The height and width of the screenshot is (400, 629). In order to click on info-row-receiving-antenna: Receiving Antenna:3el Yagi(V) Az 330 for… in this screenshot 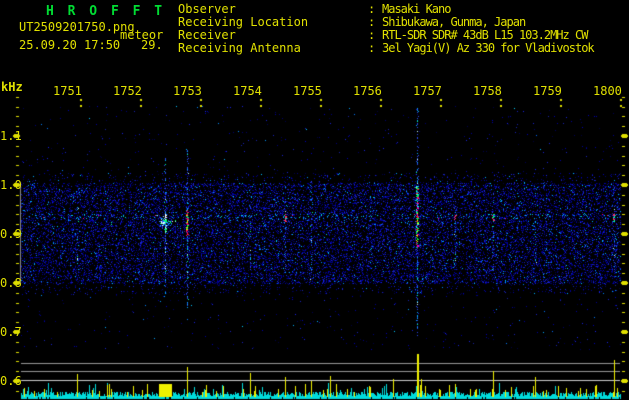, I will do `click(403, 48)`.